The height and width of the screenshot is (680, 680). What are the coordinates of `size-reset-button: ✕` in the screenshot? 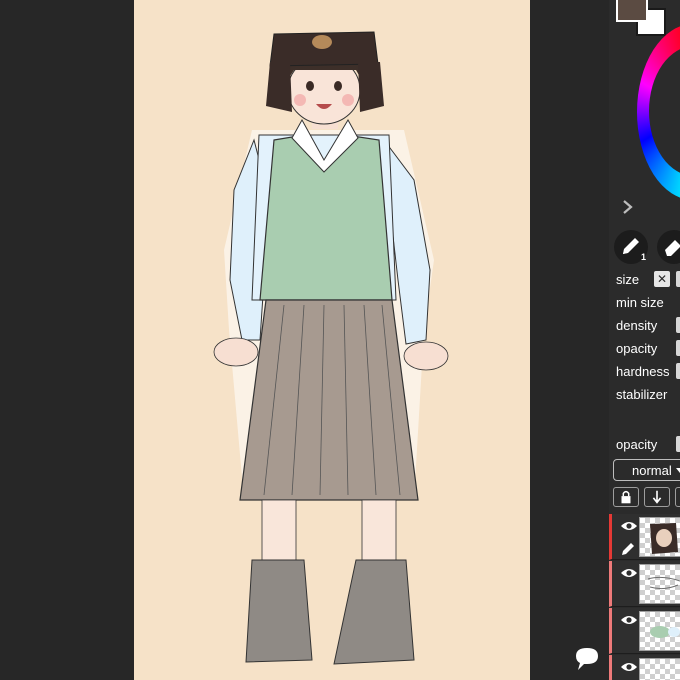 It's located at (662, 279).